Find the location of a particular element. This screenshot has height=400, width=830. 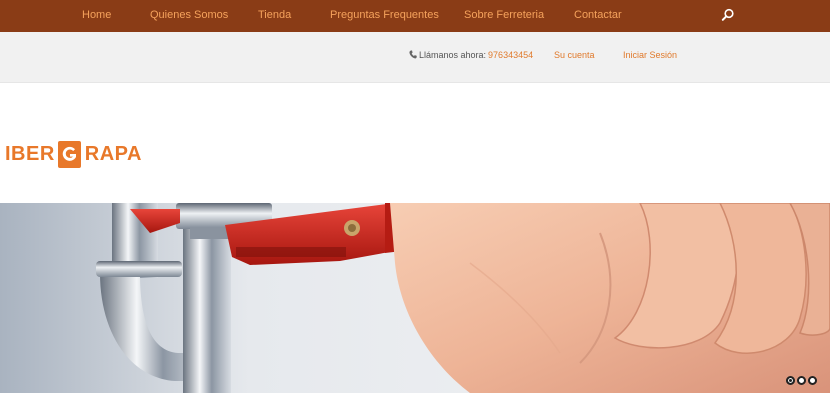

call-label: Llámanos ahora: is located at coordinates (453, 55).